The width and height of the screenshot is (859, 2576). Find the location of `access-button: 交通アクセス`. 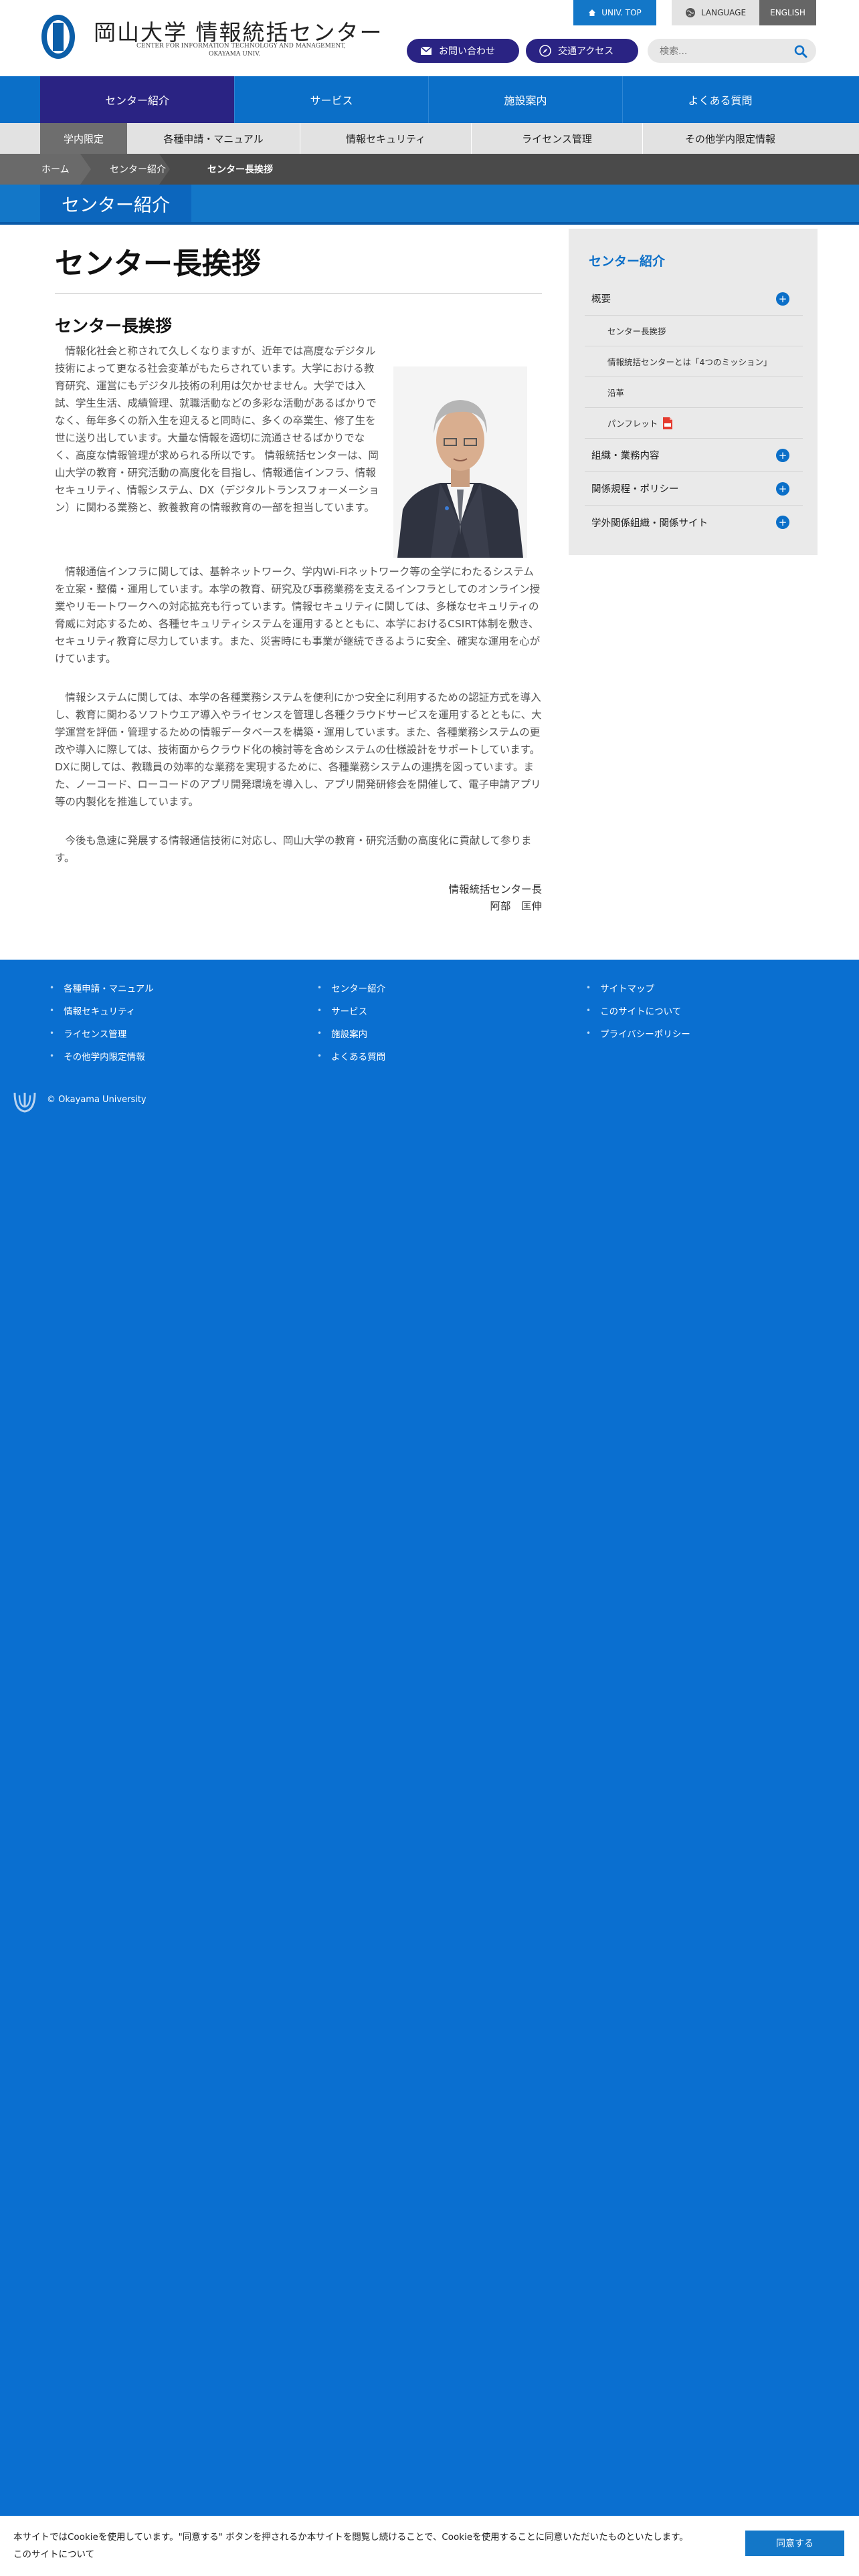

access-button: 交通アクセス is located at coordinates (582, 51).